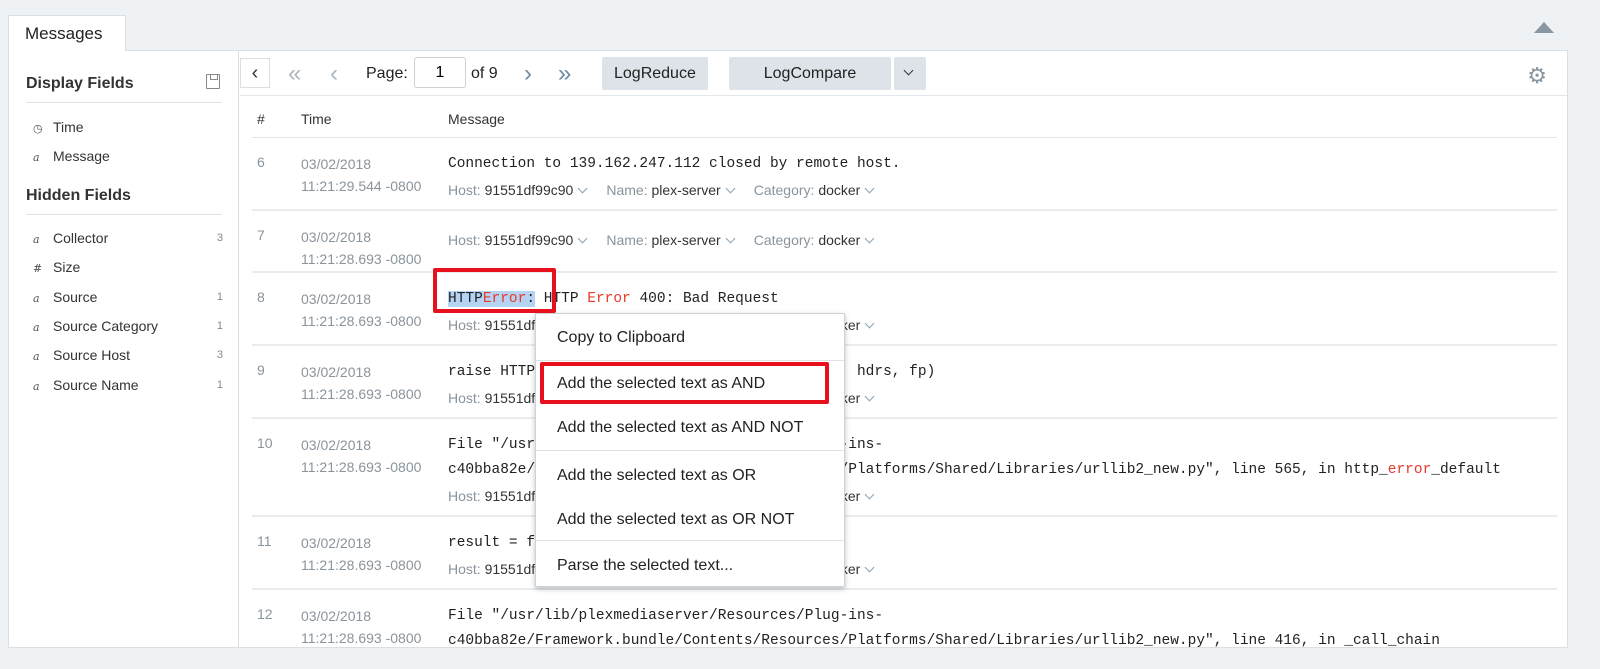  I want to click on row-number: 10, so click(265, 443).